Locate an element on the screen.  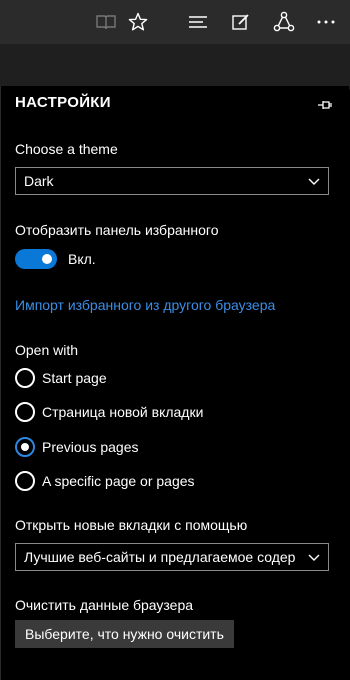
panel-title: НАСТРОЙКИ is located at coordinates (63, 102).